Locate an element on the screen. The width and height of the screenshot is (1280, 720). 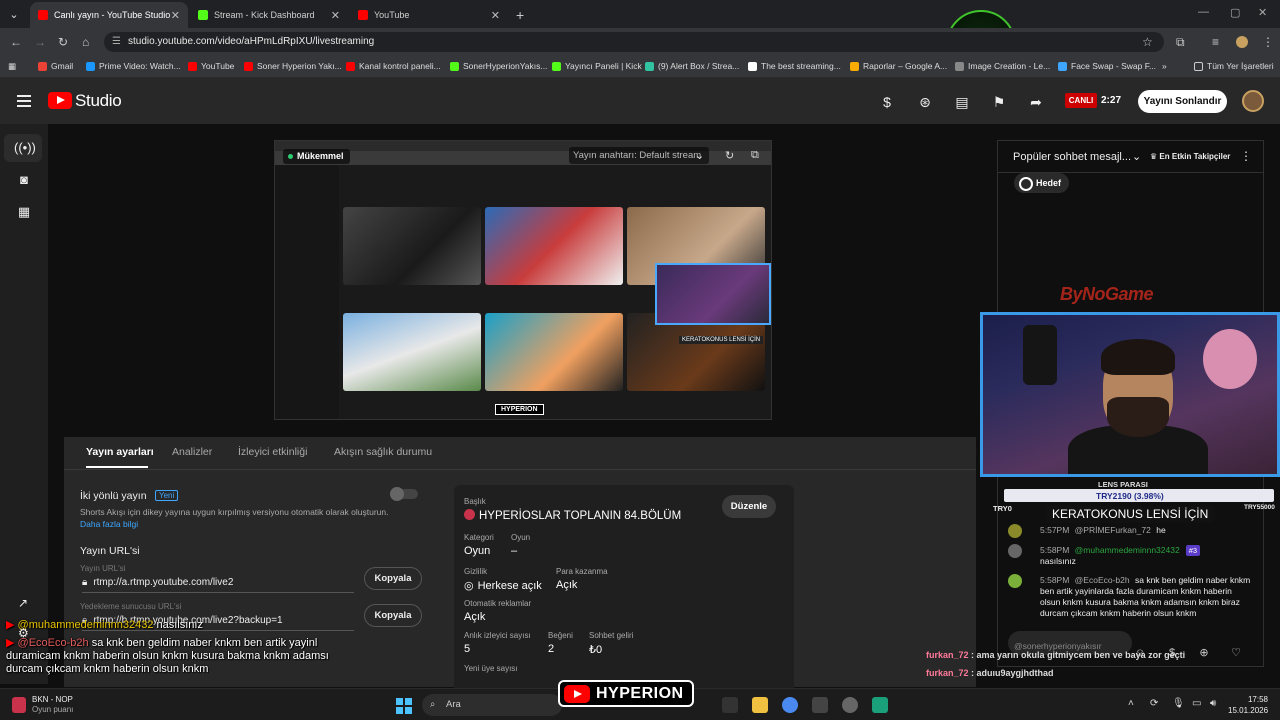
stream-url-field: 🔒︎ rtmp://a.rtmp.youtube.com/live2 is located at coordinates (218, 585).